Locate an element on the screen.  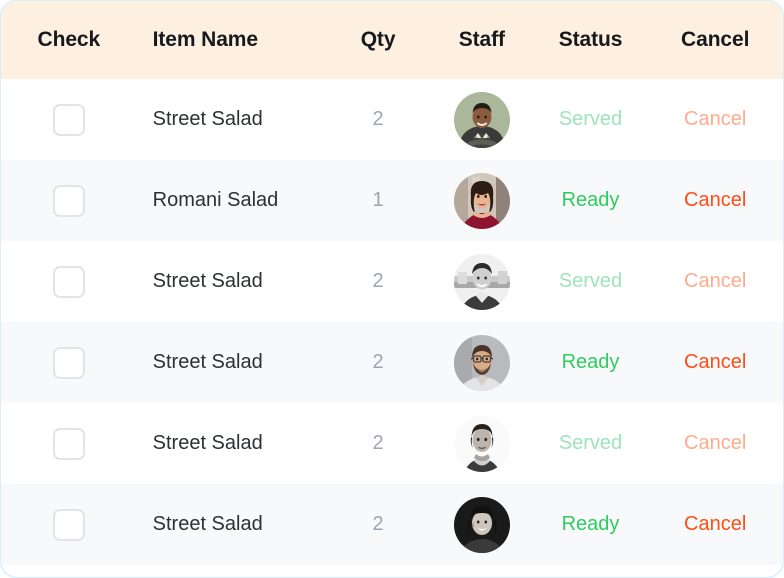
row-item-name: Romani Salad is located at coordinates (215, 200).